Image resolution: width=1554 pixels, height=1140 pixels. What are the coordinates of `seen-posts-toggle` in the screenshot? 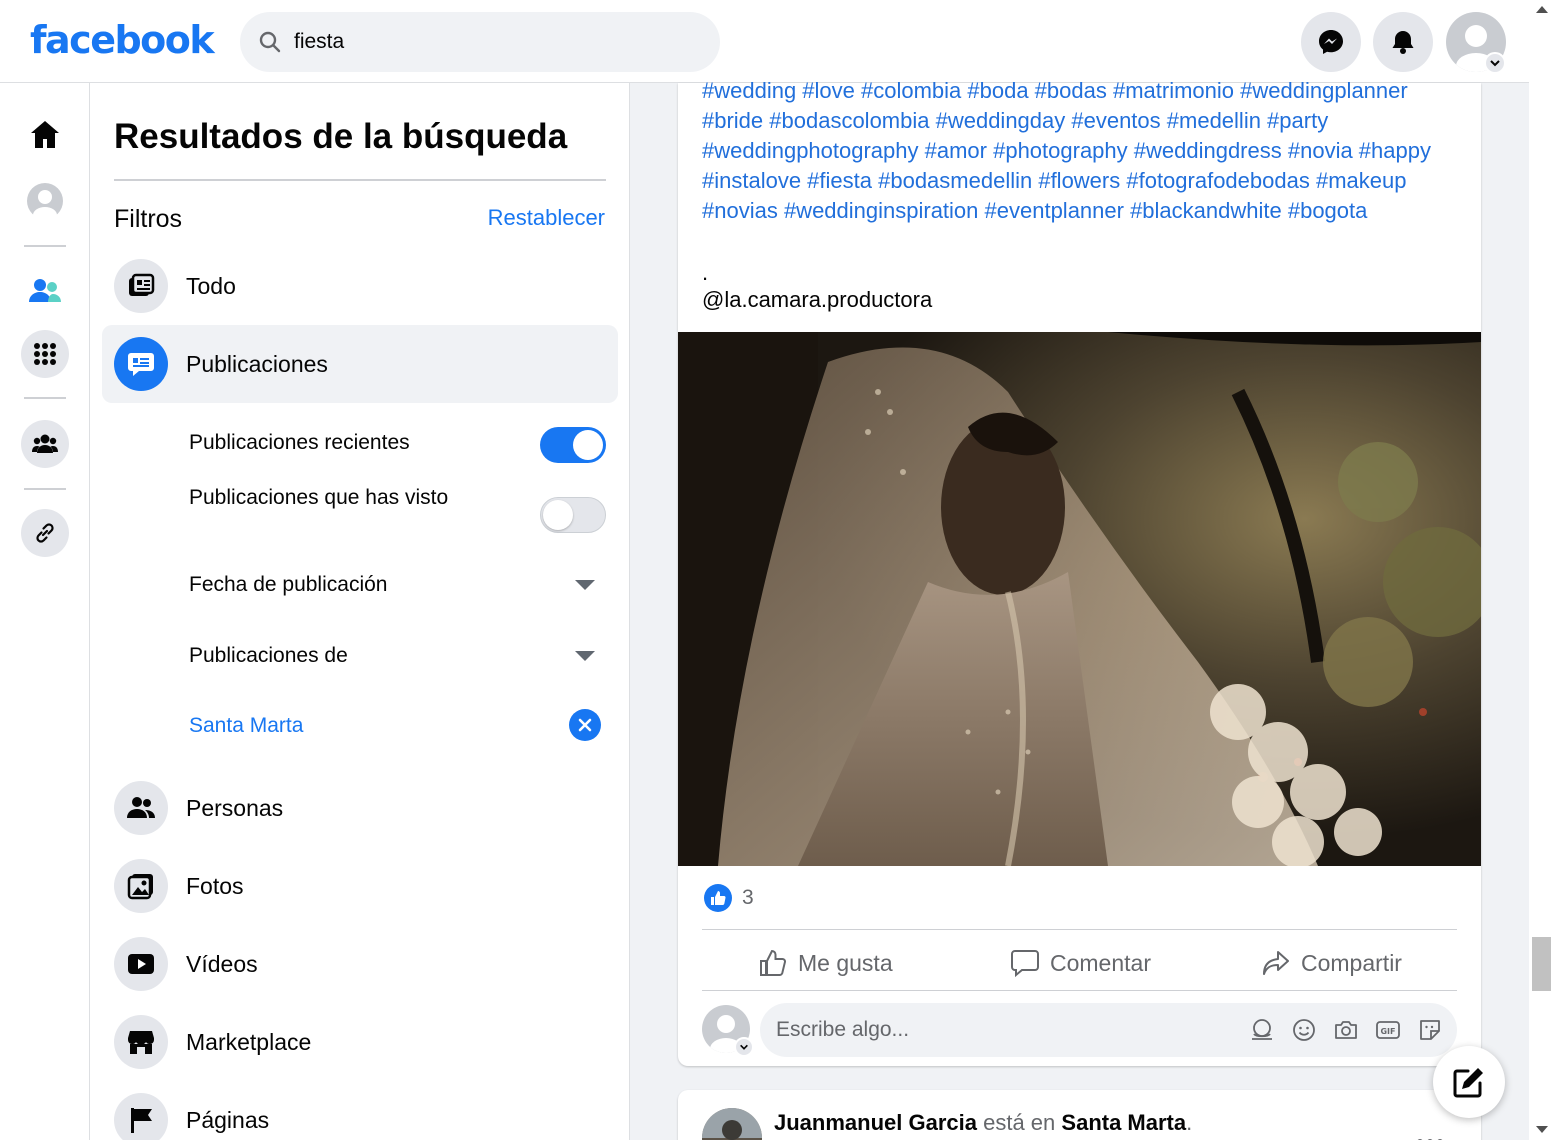 It's located at (573, 515).